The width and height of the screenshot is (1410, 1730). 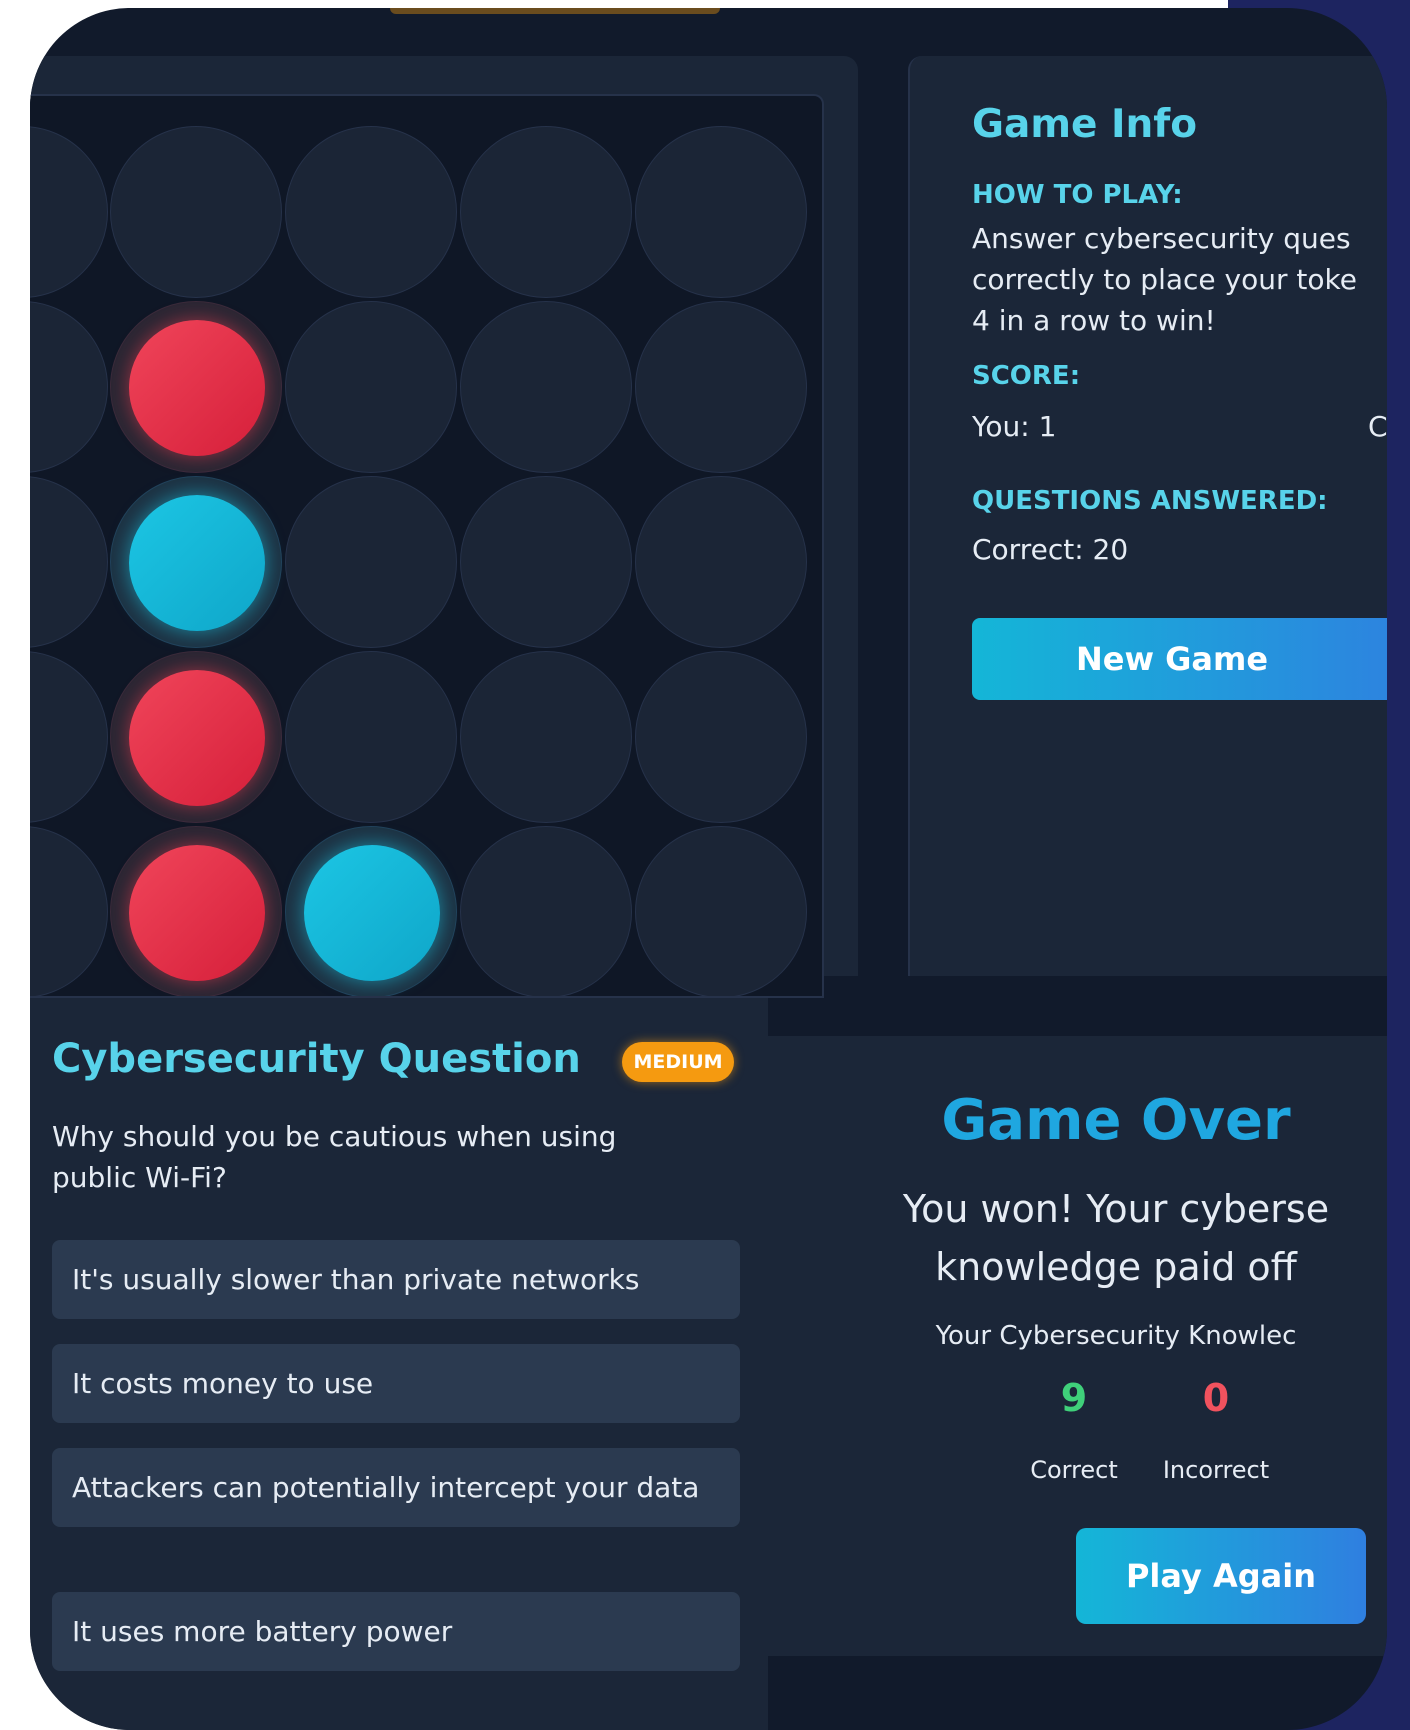 What do you see at coordinates (1074, 1398) in the screenshot?
I see `correct-count: 9` at bounding box center [1074, 1398].